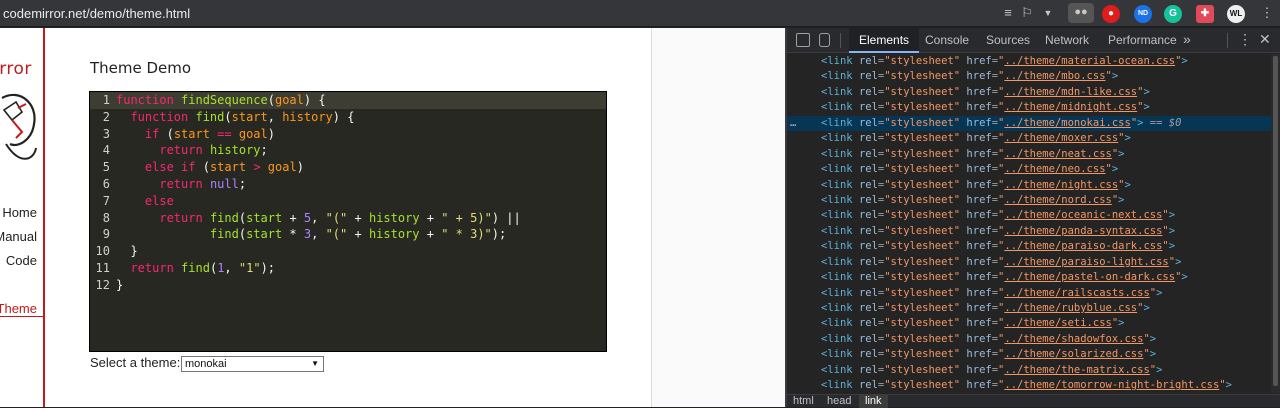 The image size is (1280, 408). What do you see at coordinates (1083, 231) in the screenshot?
I see `stylesheet-href: ../theme/panda-syntax.css` at bounding box center [1083, 231].